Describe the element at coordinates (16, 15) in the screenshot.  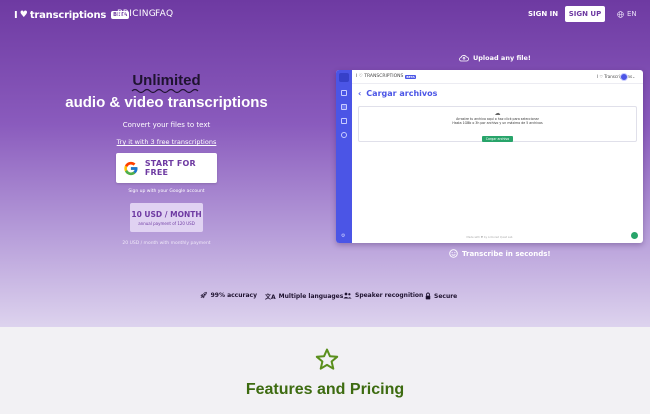
I see `logo-i: I` at that location.